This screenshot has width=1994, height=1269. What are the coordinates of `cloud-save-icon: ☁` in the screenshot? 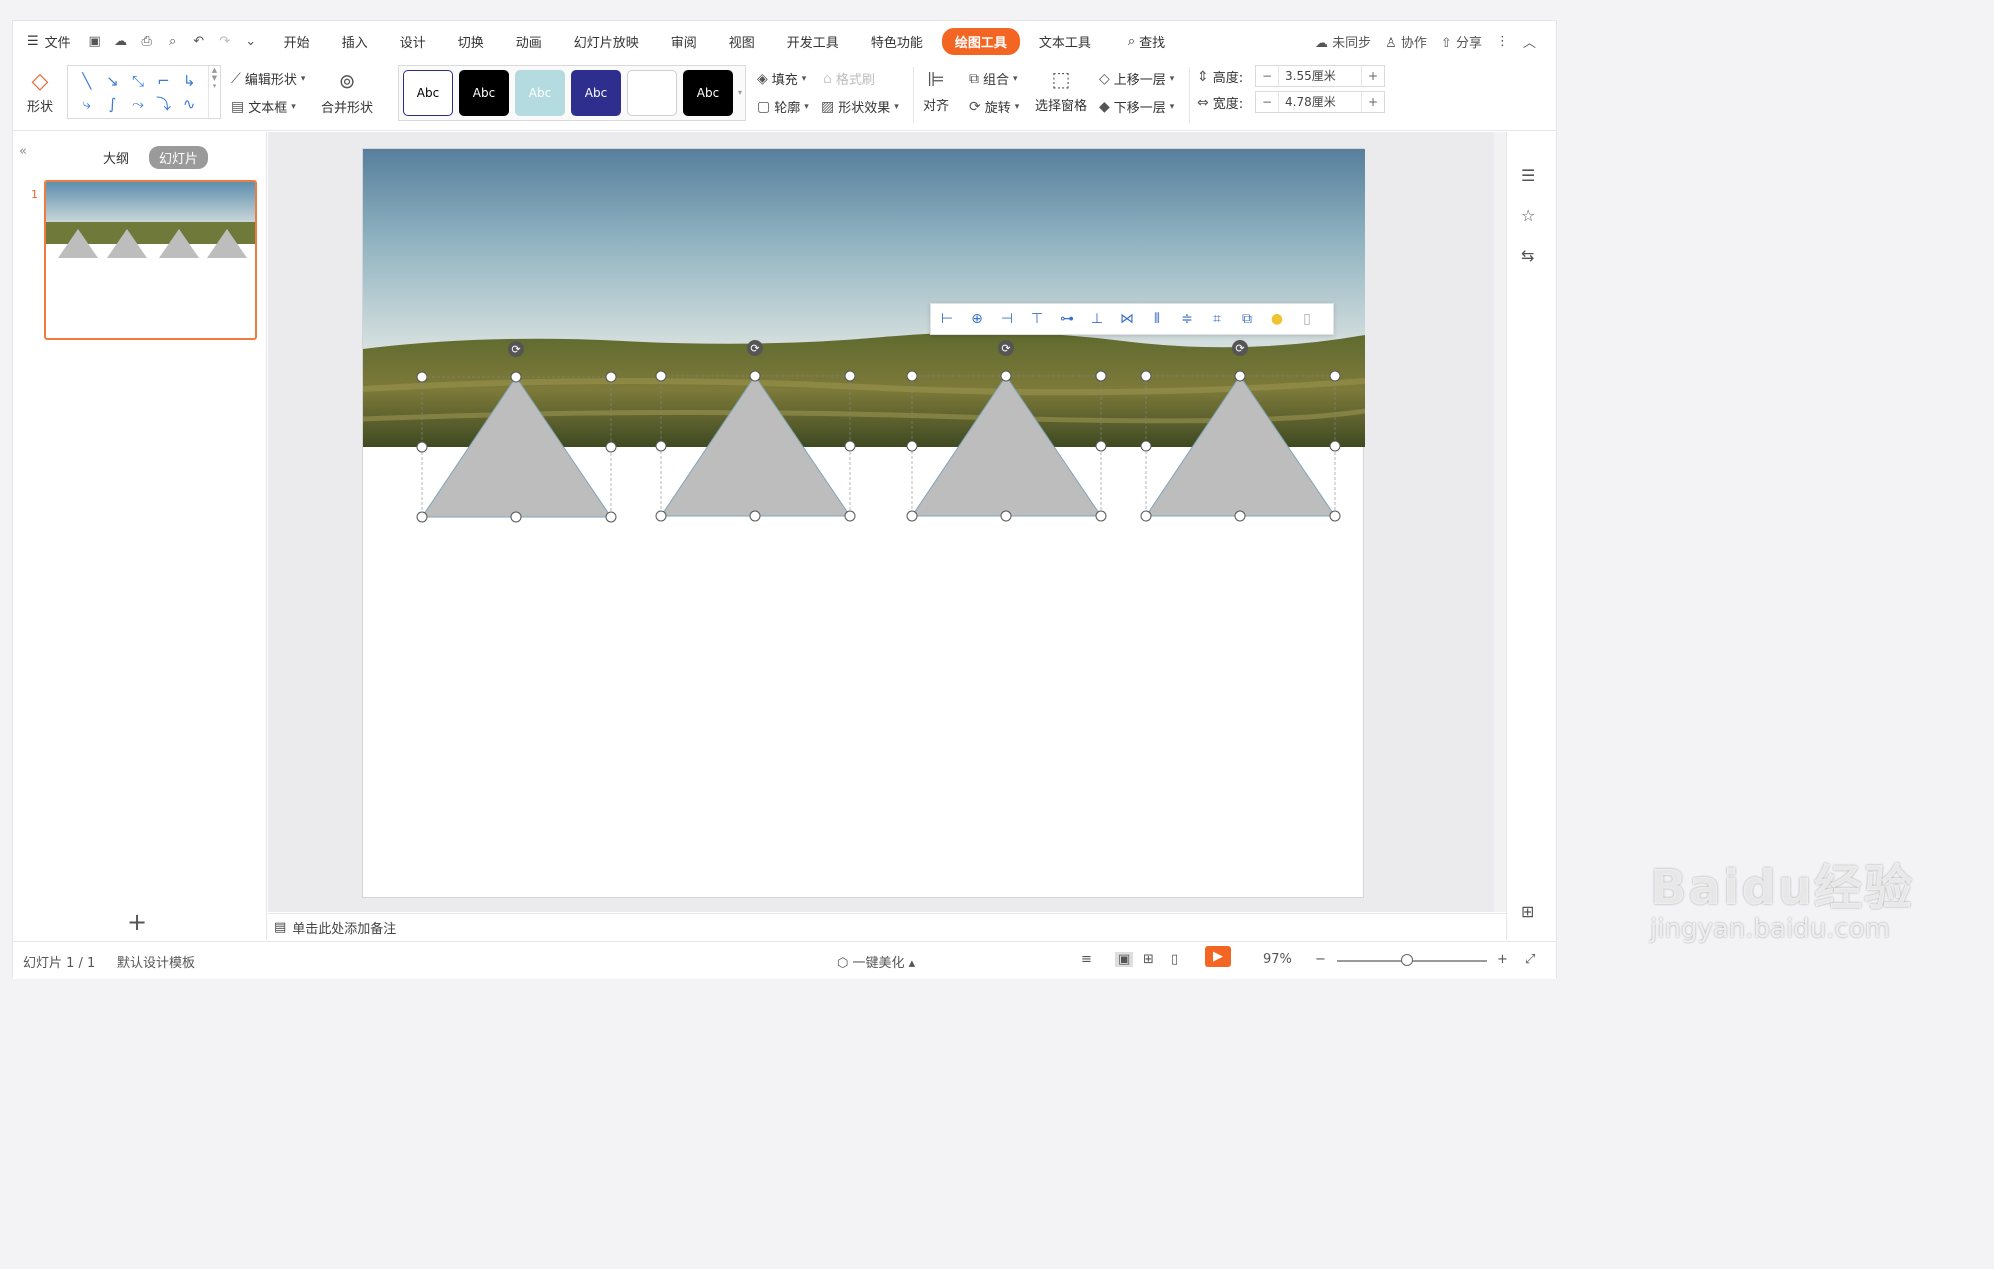 It's located at (121, 41).